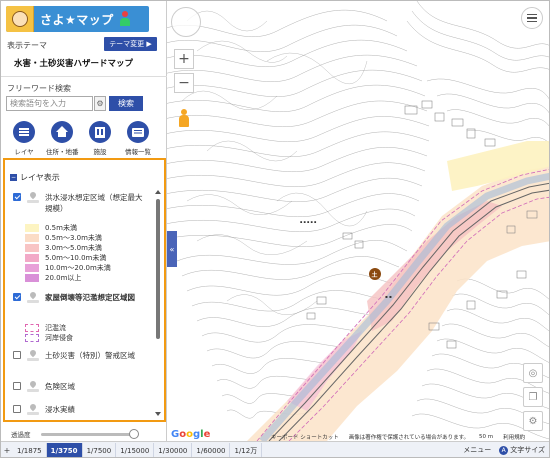  Describe the element at coordinates (158, 269) in the screenshot. I see `scroll-thumb` at that location.